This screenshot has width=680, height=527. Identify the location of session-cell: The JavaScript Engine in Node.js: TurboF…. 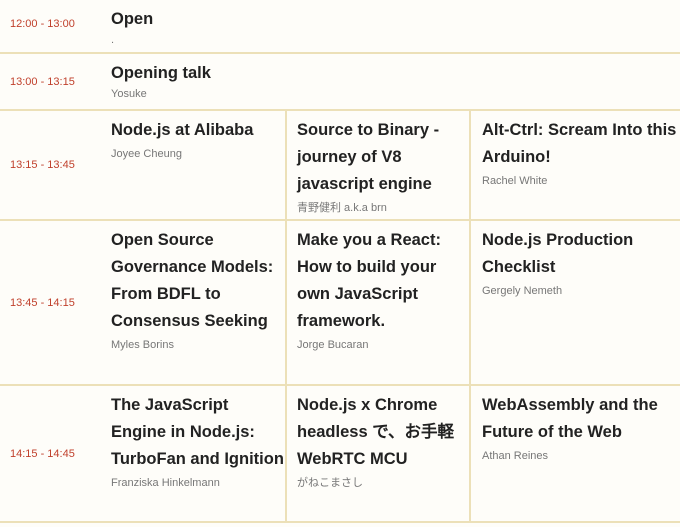
(193, 453).